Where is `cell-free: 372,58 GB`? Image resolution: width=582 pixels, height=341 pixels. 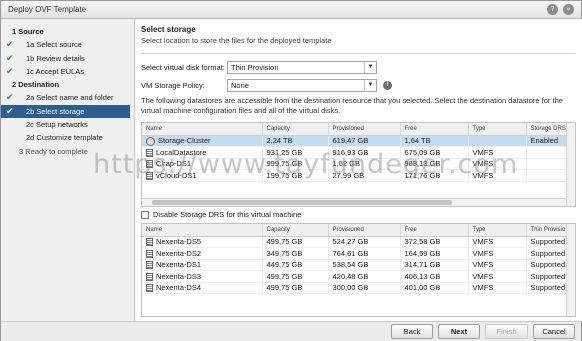
cell-free: 372,58 GB is located at coordinates (434, 242).